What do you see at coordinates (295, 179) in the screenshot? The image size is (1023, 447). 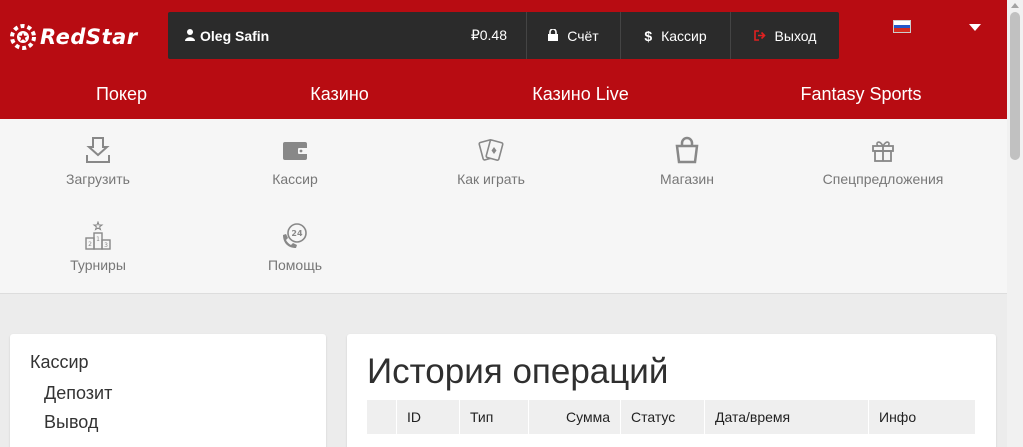 I see `menu-cashier-label: Кассир` at bounding box center [295, 179].